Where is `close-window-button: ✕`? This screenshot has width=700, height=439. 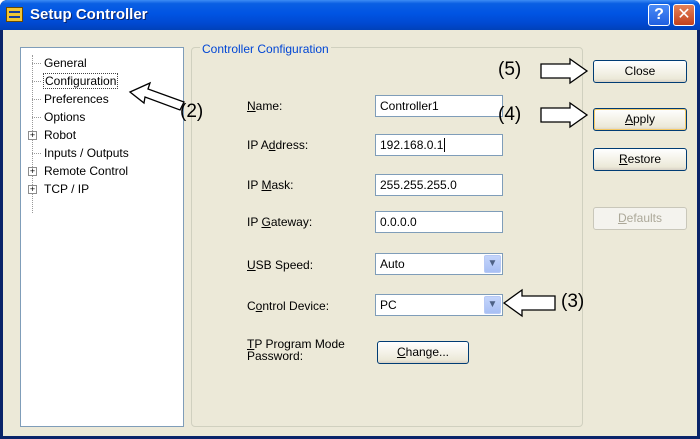 close-window-button: ✕ is located at coordinates (684, 15).